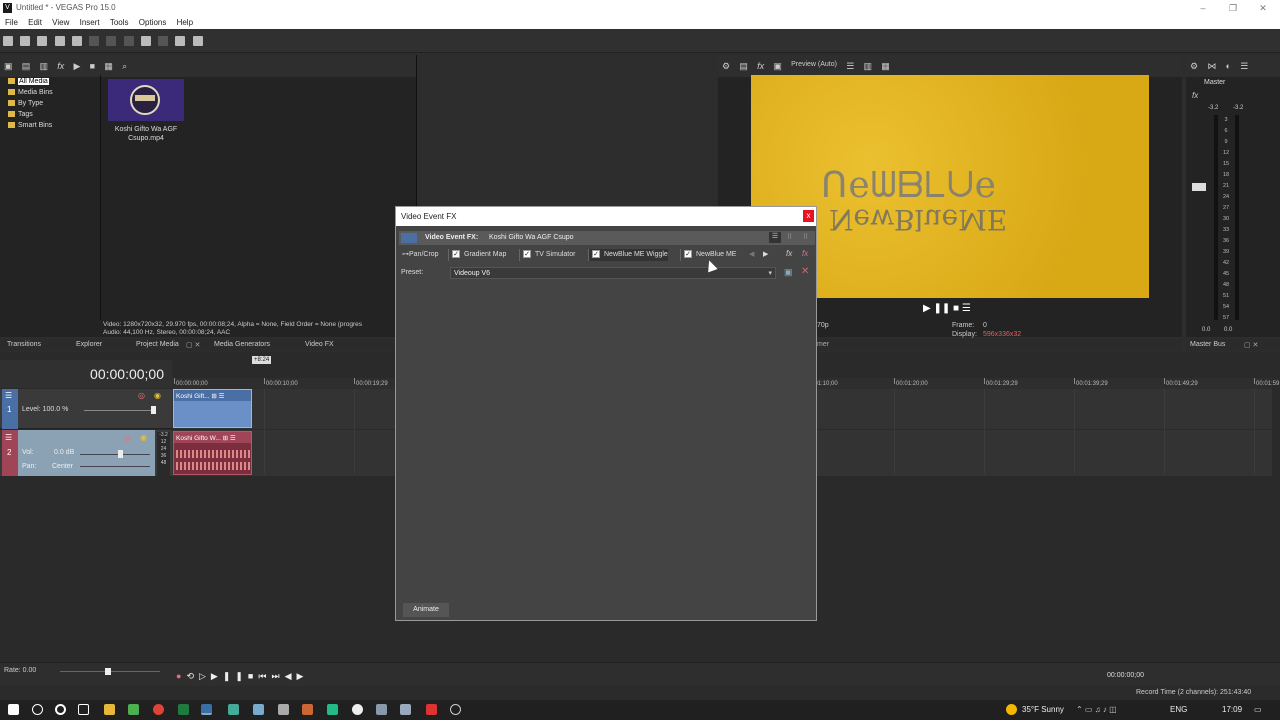 This screenshot has height=720, width=1280. Describe the element at coordinates (613, 273) in the screenshot. I see `preset-dropdown: Videoup V6 ▾` at that location.